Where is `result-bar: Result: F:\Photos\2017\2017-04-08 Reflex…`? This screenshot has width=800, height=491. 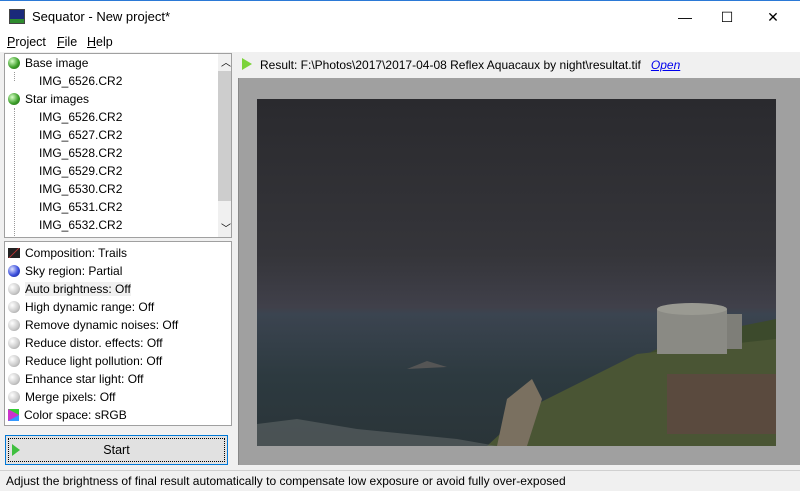
result-bar: Result: F:\Photos\2017\2017-04-08 Reflex… is located at coordinates (459, 65).